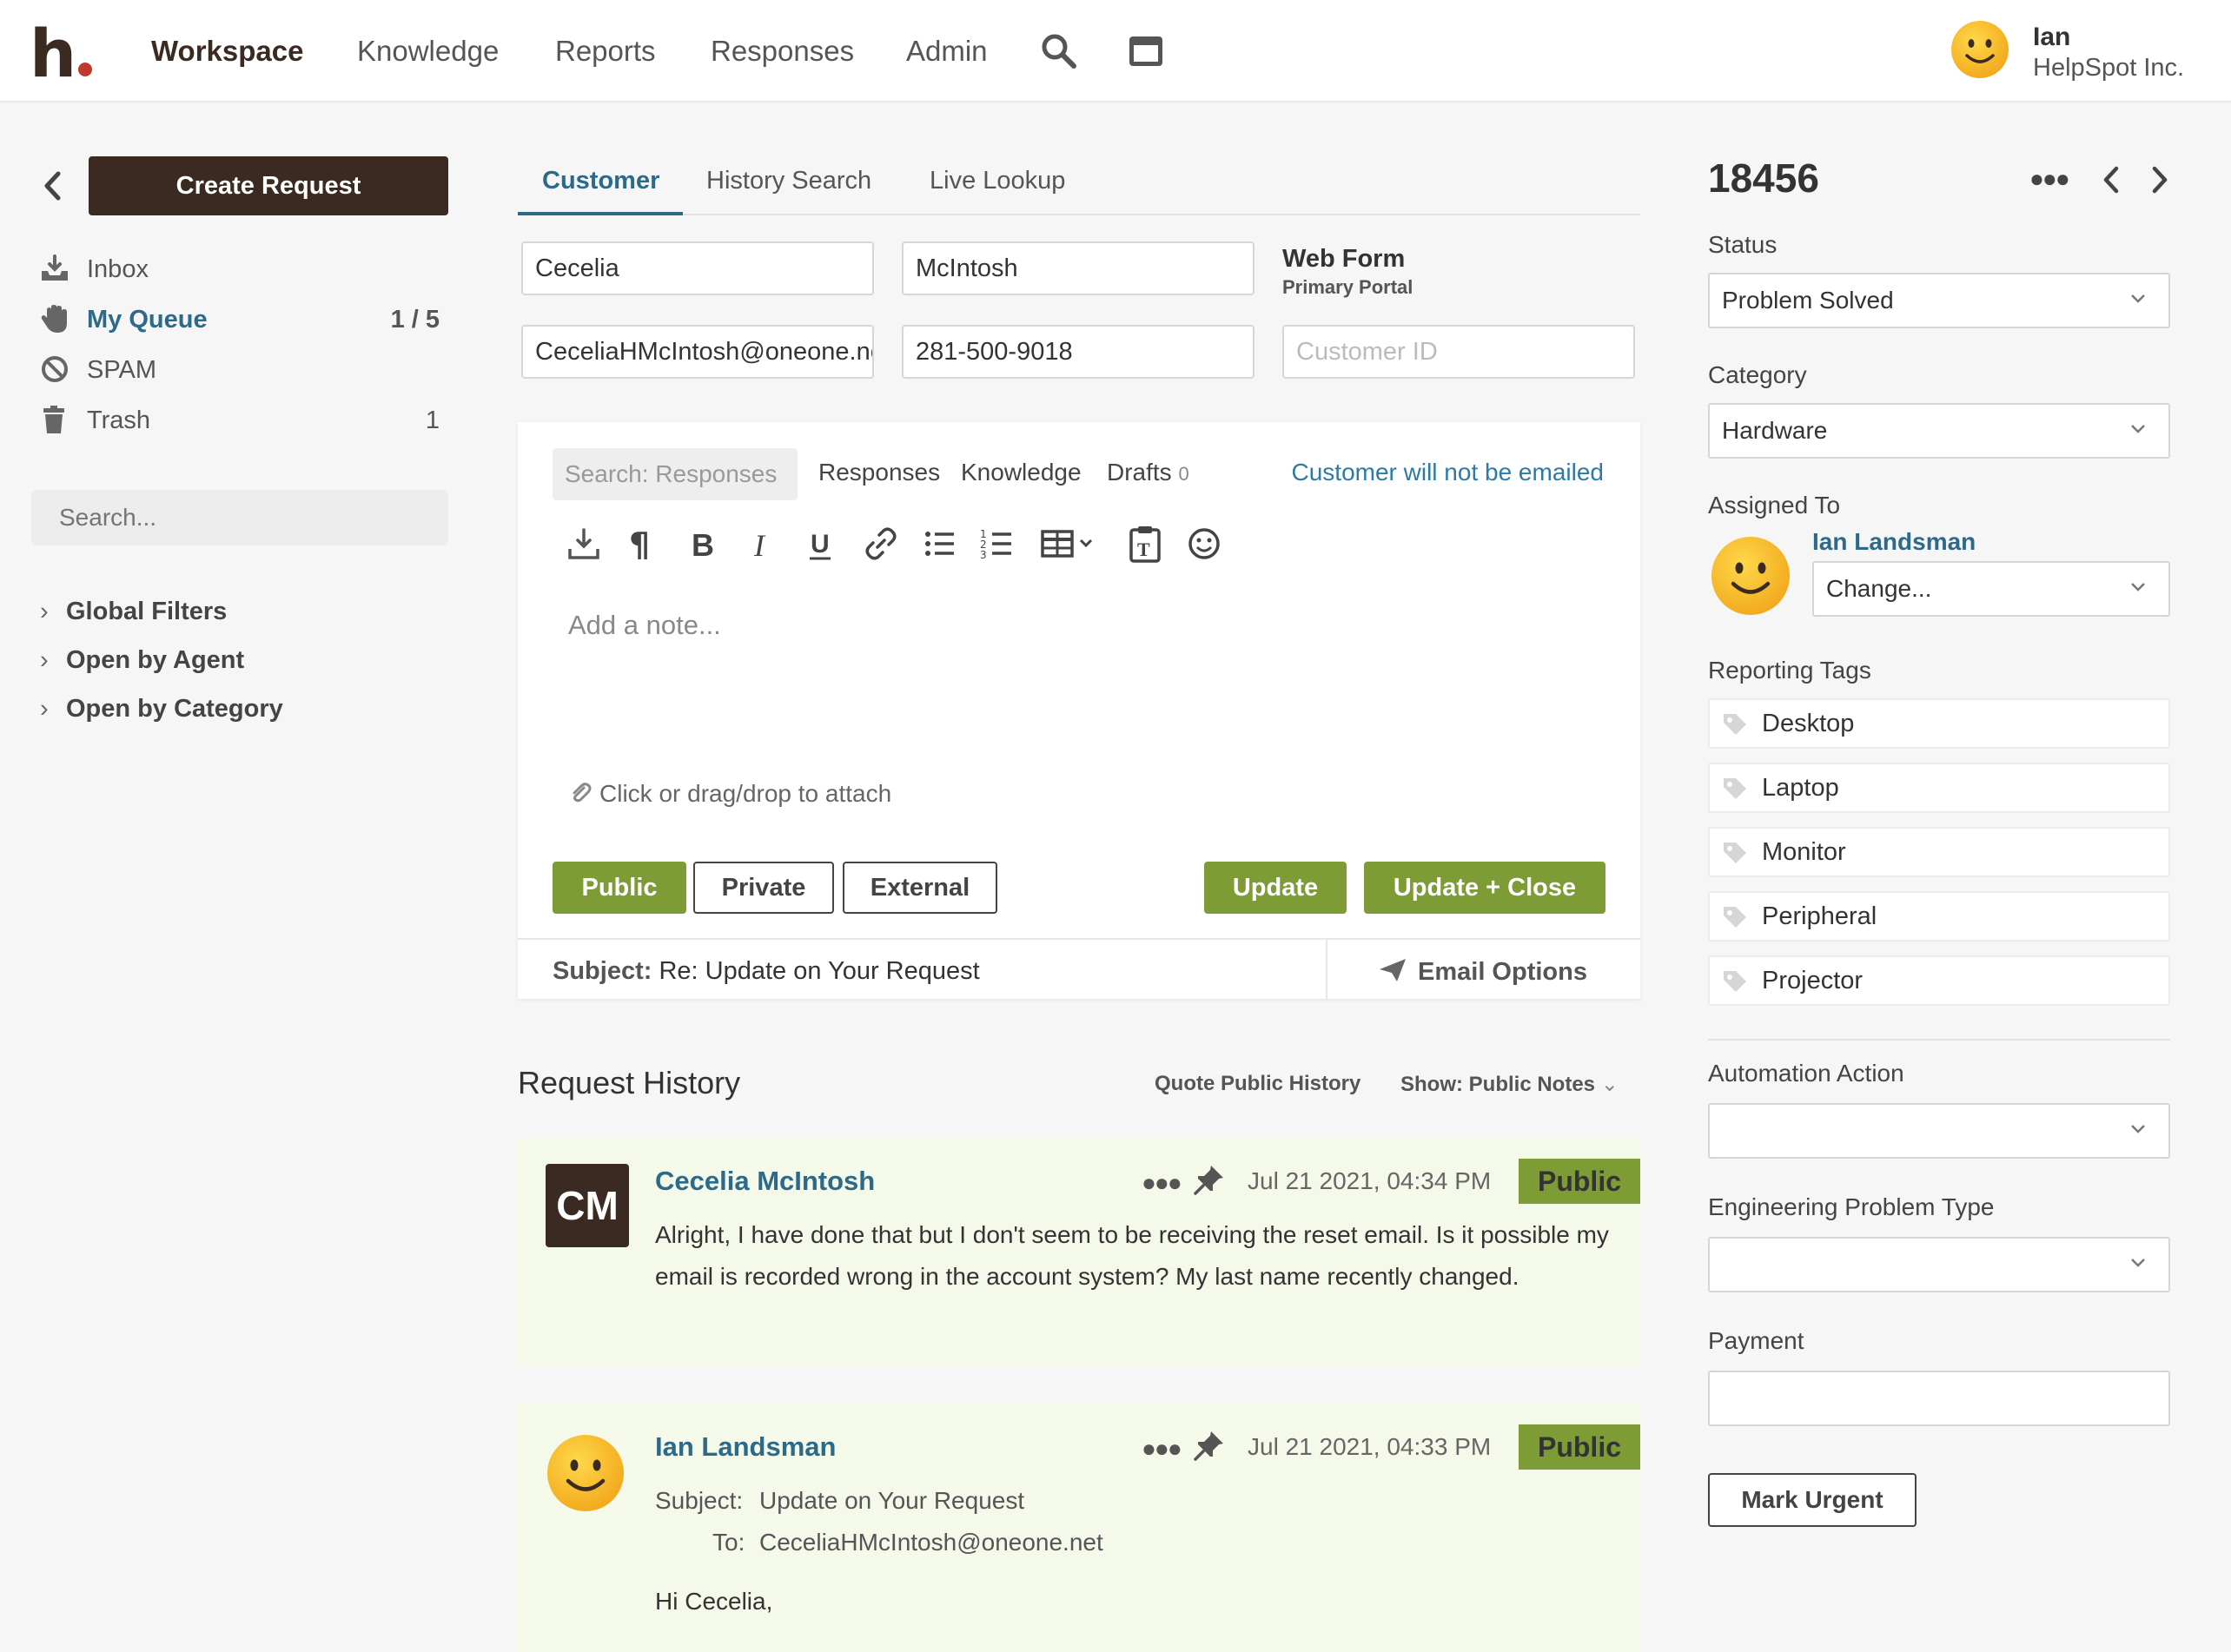 The image size is (2231, 1652). What do you see at coordinates (133, 612) in the screenshot?
I see `filter-global: › Global Filters` at bounding box center [133, 612].